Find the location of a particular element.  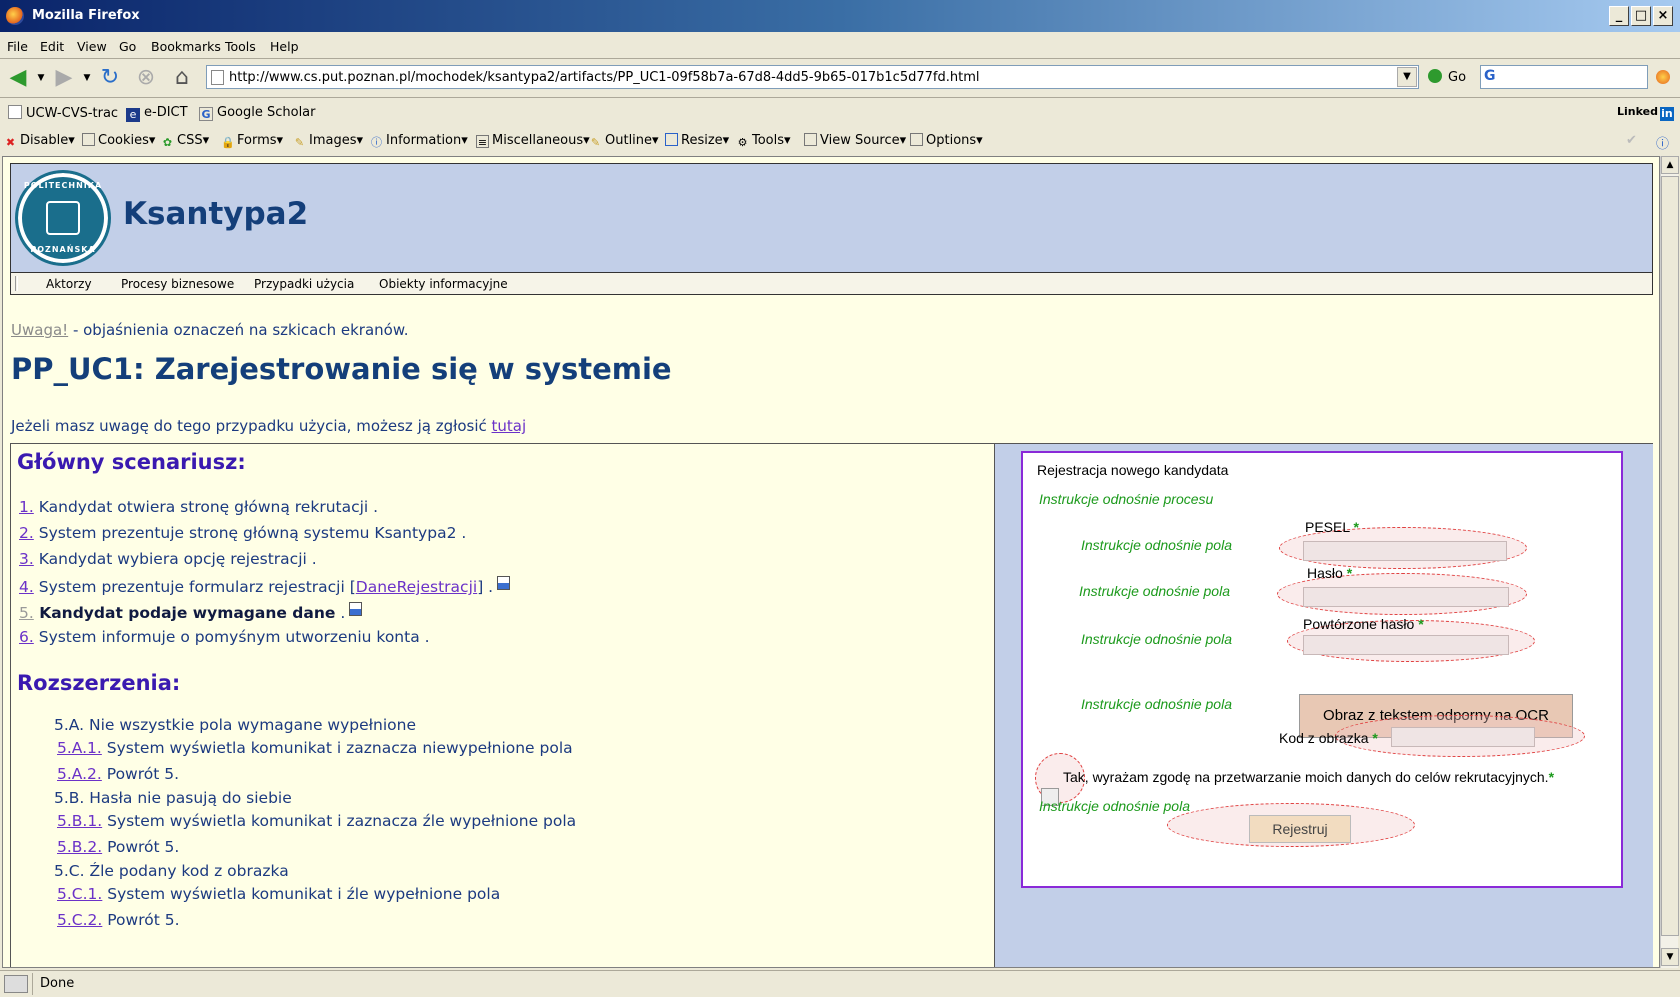

ext-step-link: 5.C.2. is located at coordinates (79, 920).